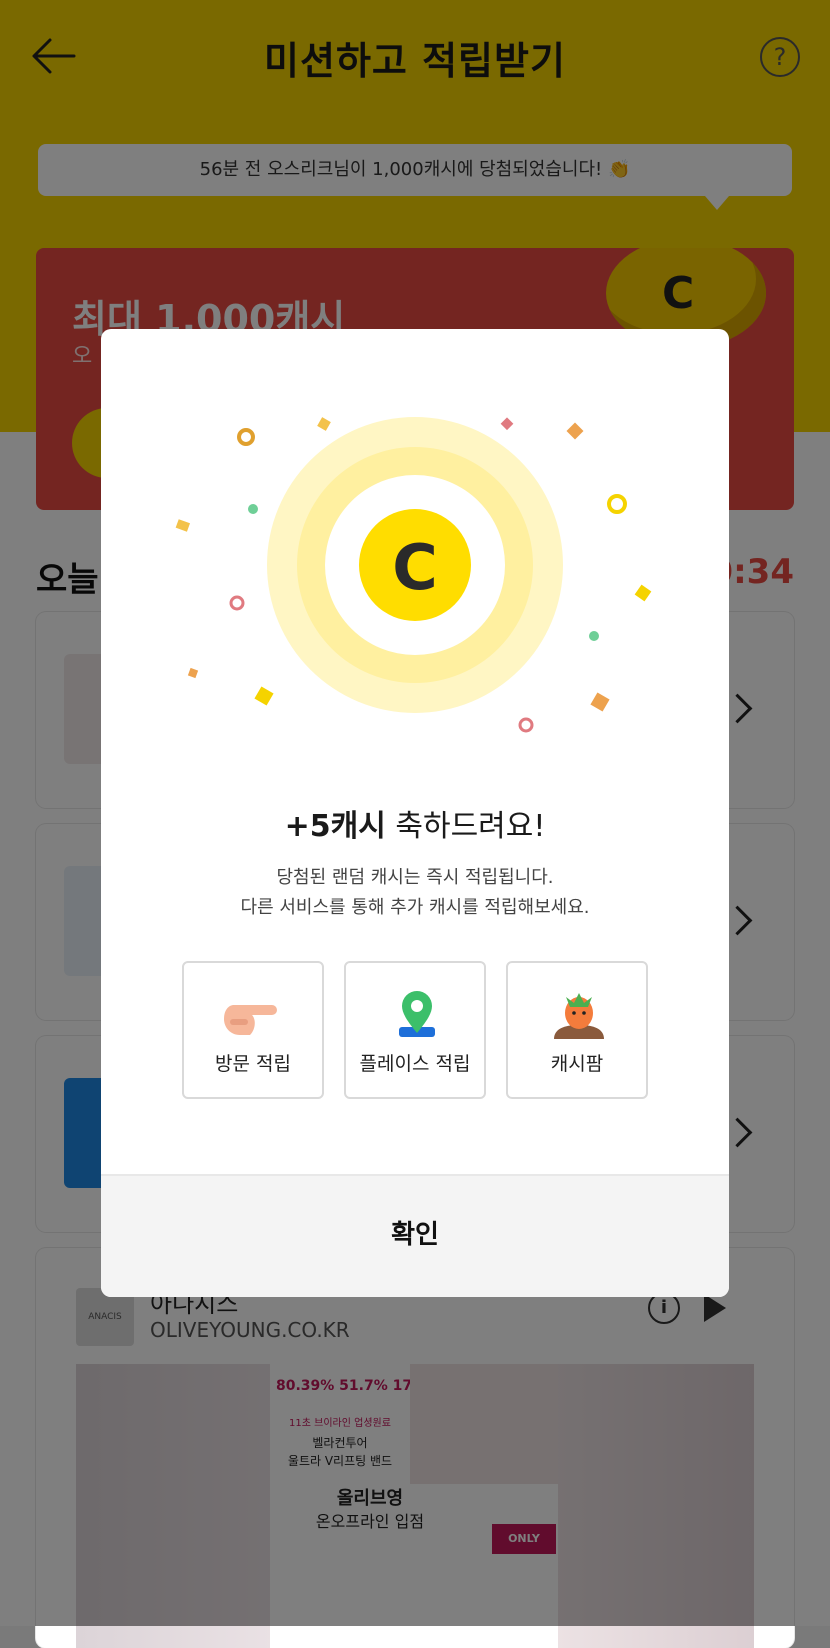  I want to click on tile-label: 방문 적립, so click(253, 1064).